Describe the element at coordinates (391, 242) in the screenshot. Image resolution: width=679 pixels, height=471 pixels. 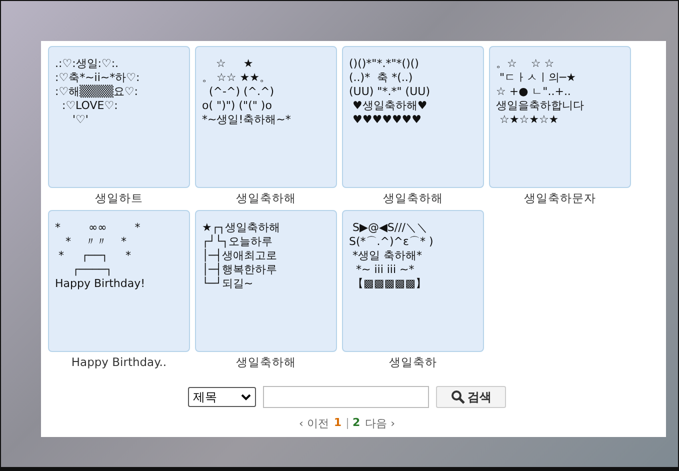
I see `text-art-line: S(*⌒.^)^ε⌒* )` at that location.